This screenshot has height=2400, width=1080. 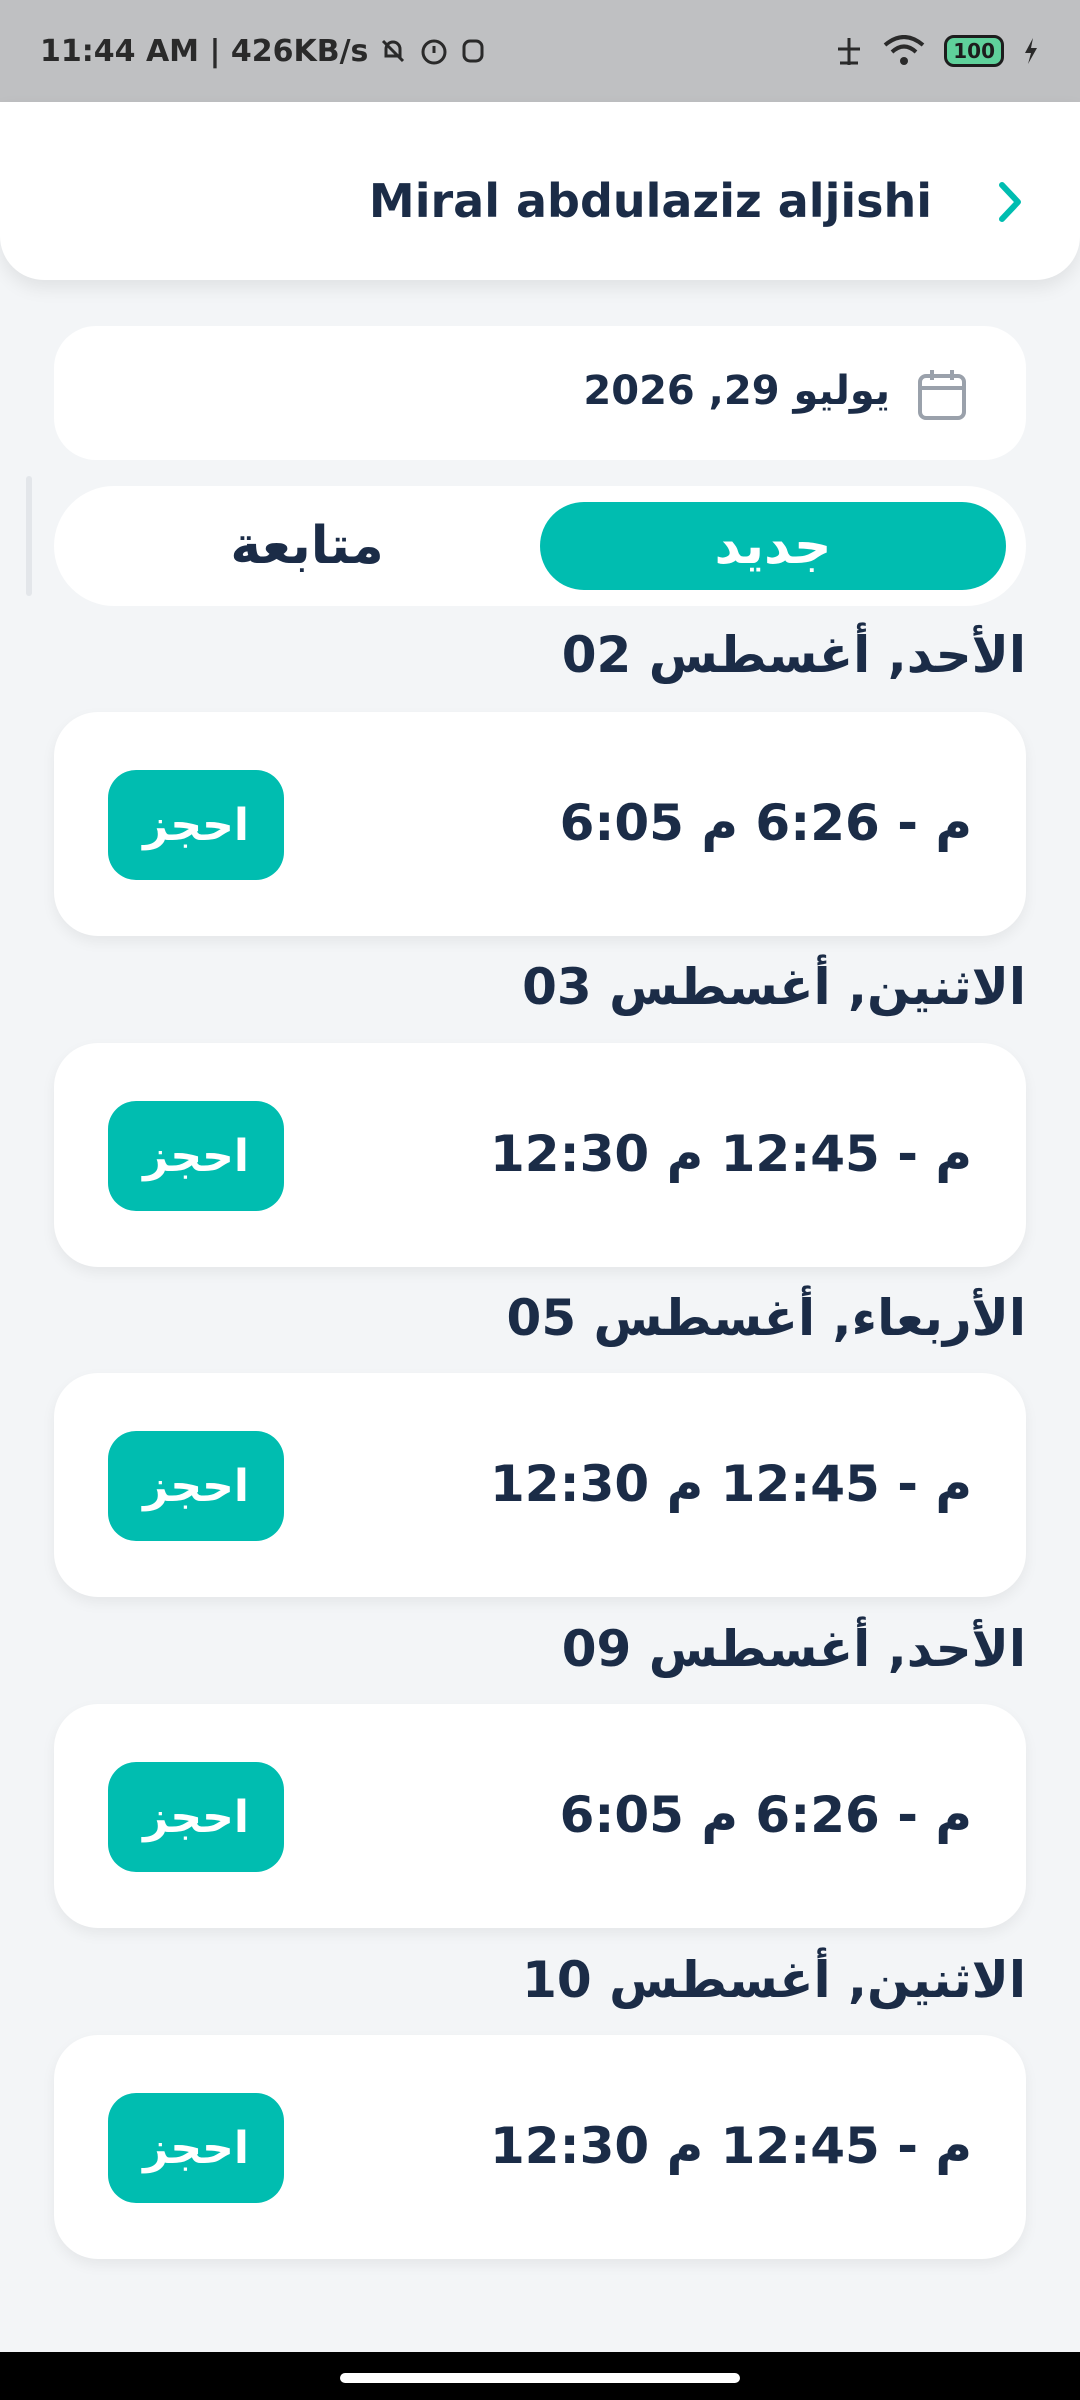 I want to click on status-bar: 11:44 AM | 426KB/s 100, so click(x=540, y=51).